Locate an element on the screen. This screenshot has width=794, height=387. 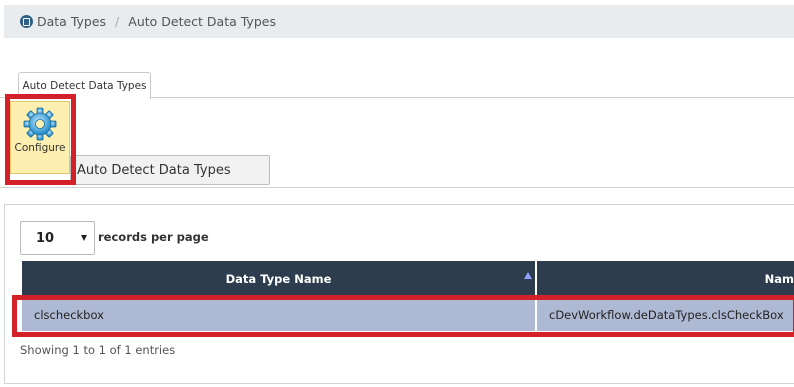
breadcrumb: Data Types / Auto Detect Data Types is located at coordinates (399, 21).